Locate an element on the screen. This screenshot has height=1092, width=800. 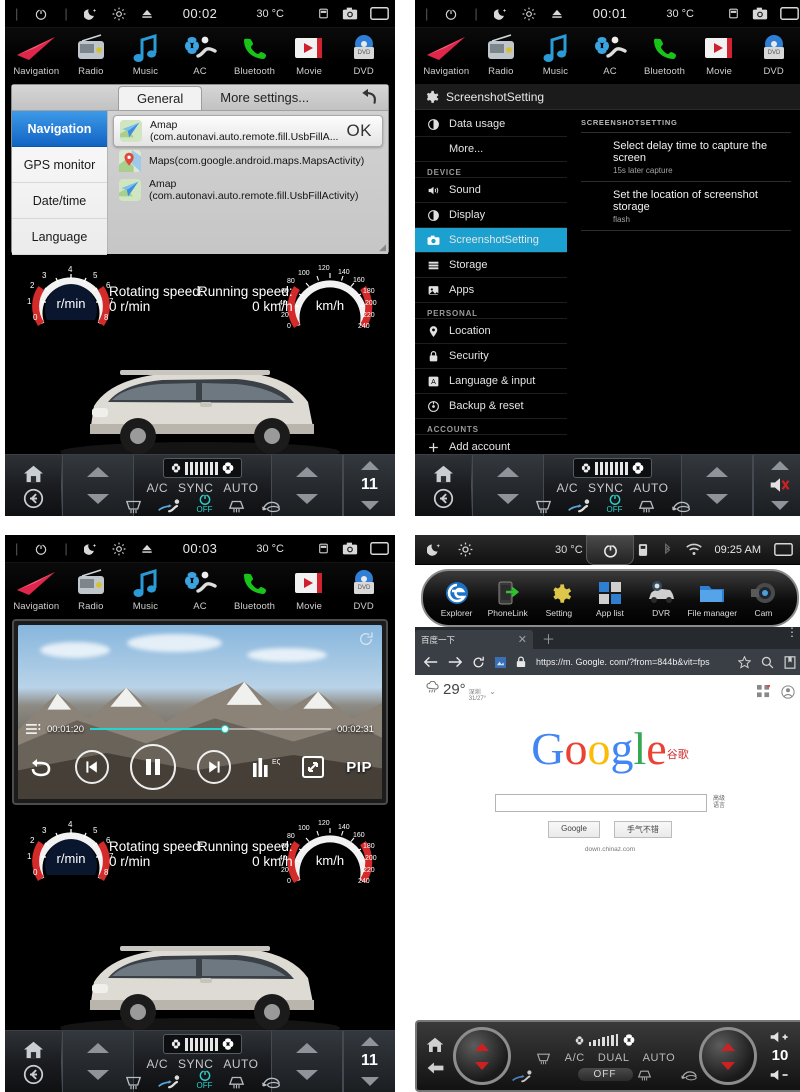
auto-label: AUTO is located at coordinates (659, 1058).